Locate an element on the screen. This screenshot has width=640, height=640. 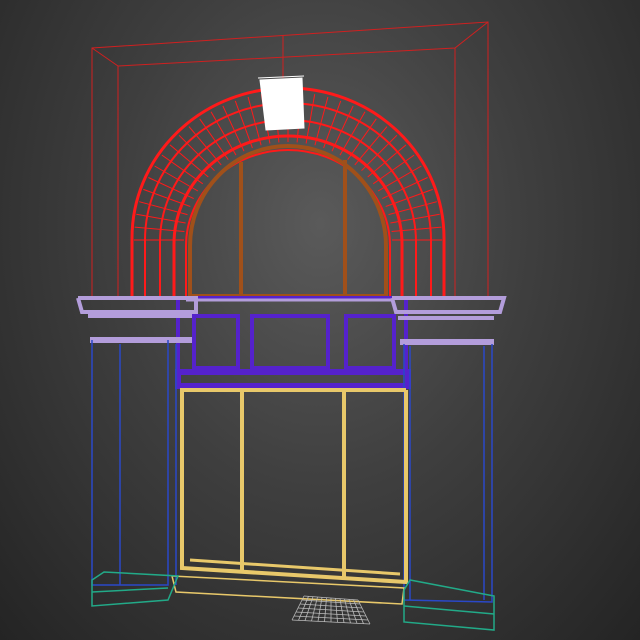
cornice is located at coordinates (291, 320).